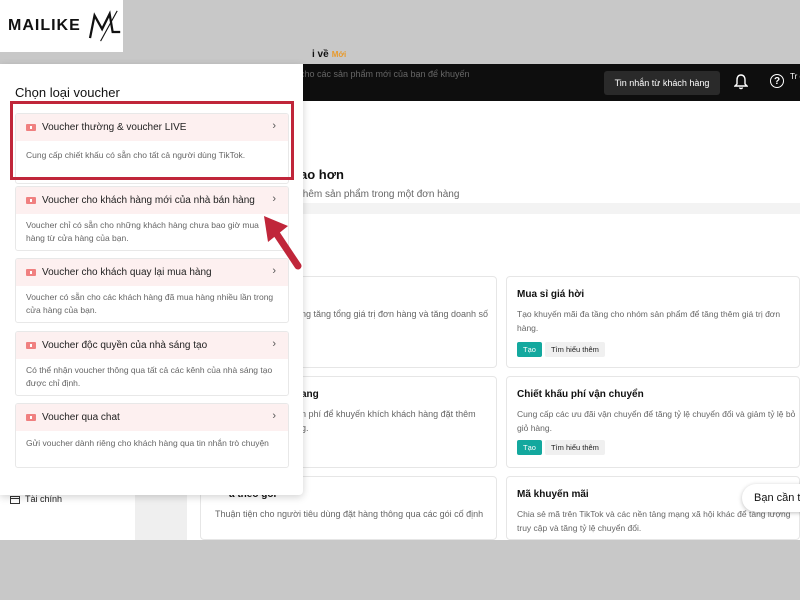  Describe the element at coordinates (553, 494) in the screenshot. I see `promo-card-code-title: Mã khuyến mãi` at that location.